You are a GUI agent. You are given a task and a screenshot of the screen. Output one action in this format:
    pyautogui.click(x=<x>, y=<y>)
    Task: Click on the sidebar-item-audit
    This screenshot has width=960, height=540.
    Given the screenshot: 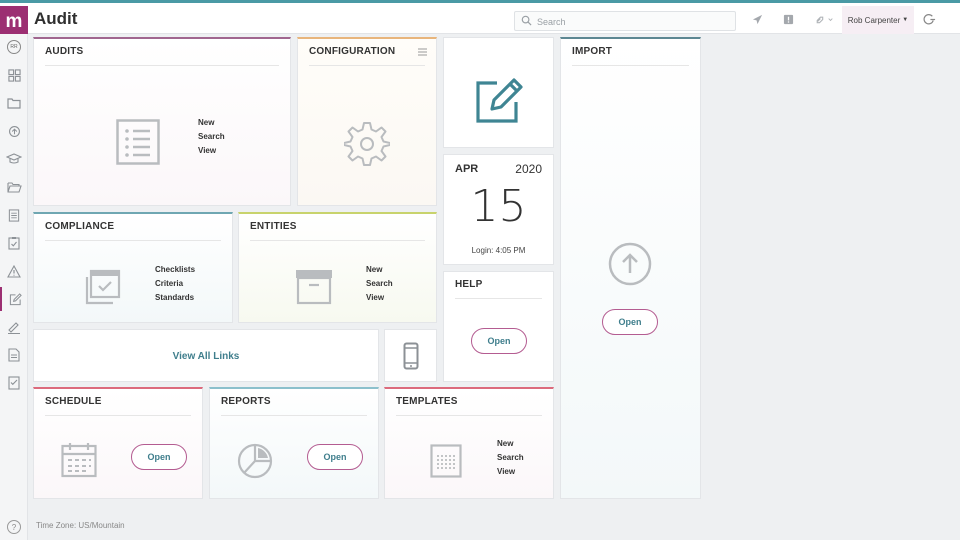 What is the action you would take?
    pyautogui.click(x=14, y=299)
    